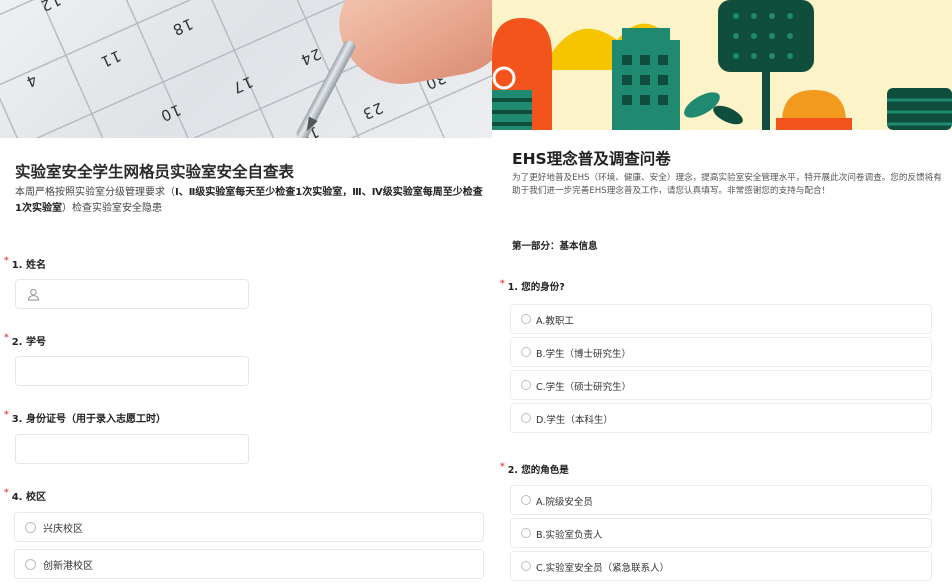  What do you see at coordinates (569, 535) in the screenshot?
I see `option-label: B.实验室负责人` at bounding box center [569, 535].